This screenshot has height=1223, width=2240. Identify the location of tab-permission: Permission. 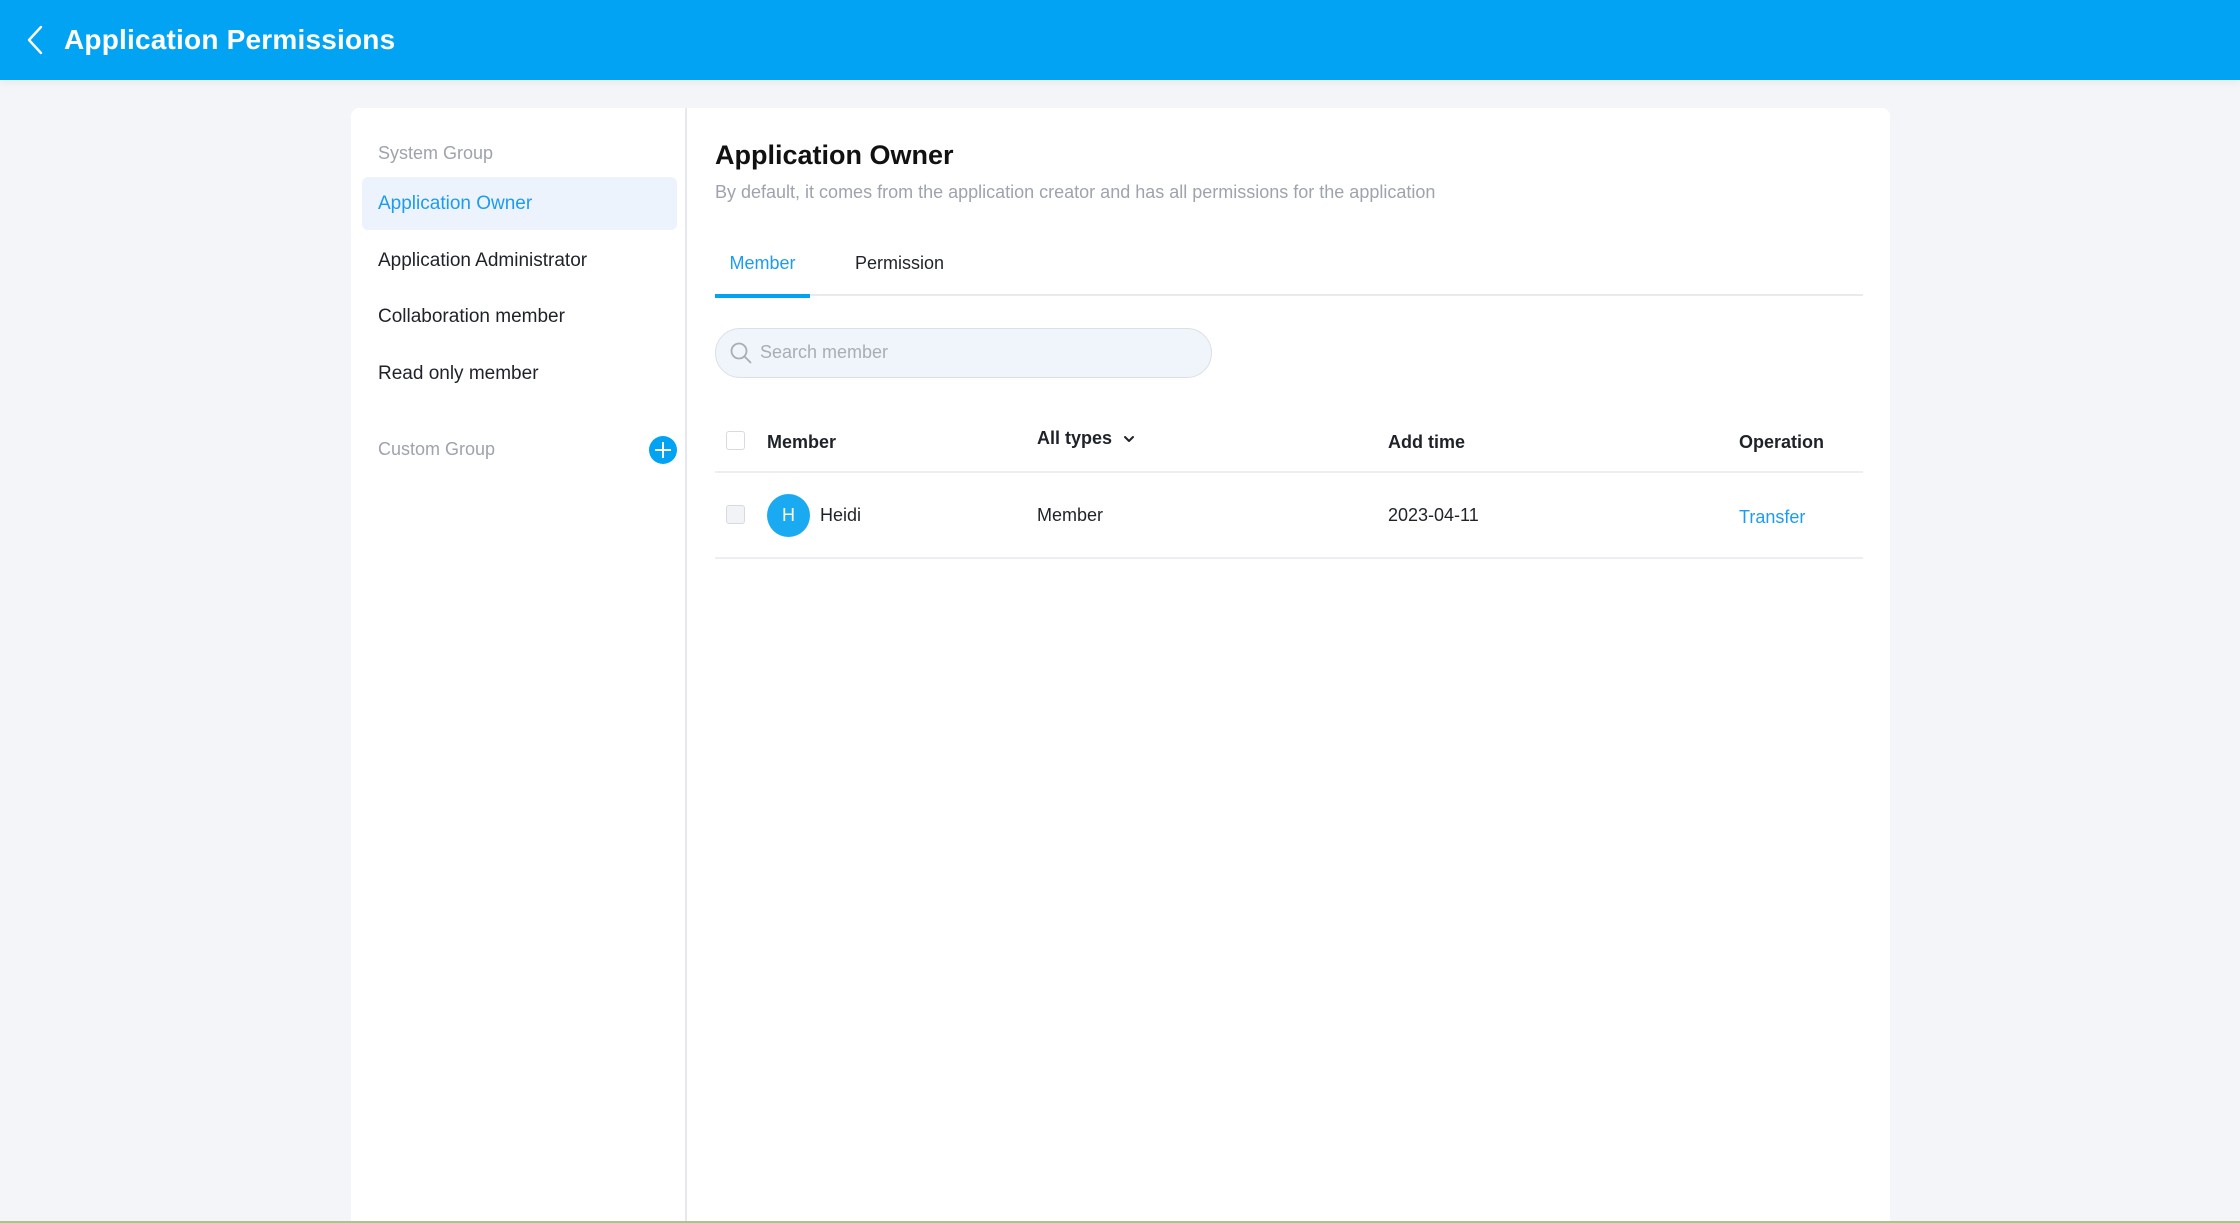
(899, 267).